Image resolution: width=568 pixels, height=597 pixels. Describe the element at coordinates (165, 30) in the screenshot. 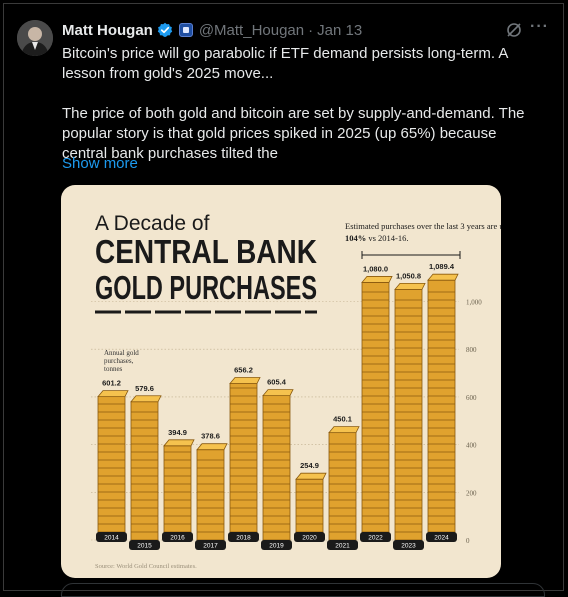

I see `verified-badge-icon` at that location.